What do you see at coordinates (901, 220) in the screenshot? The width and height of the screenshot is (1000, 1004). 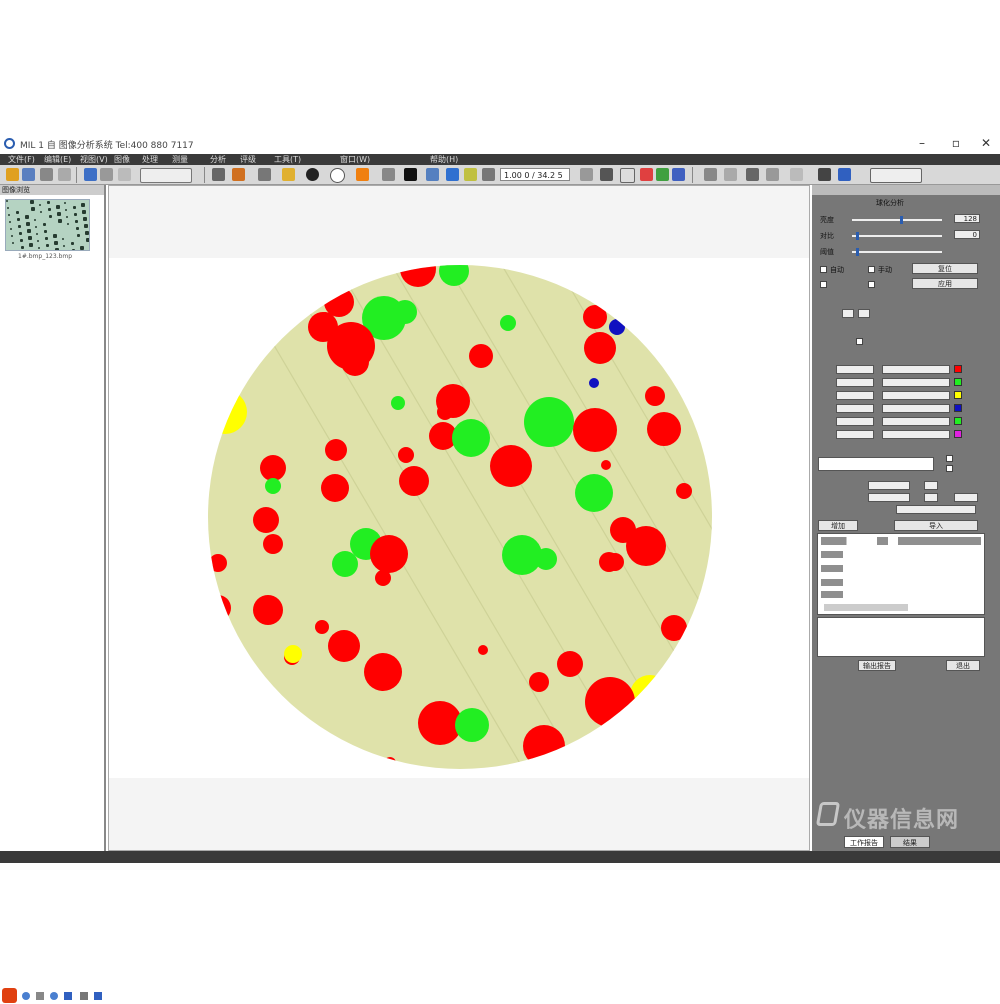 I see `brightness-knob` at bounding box center [901, 220].